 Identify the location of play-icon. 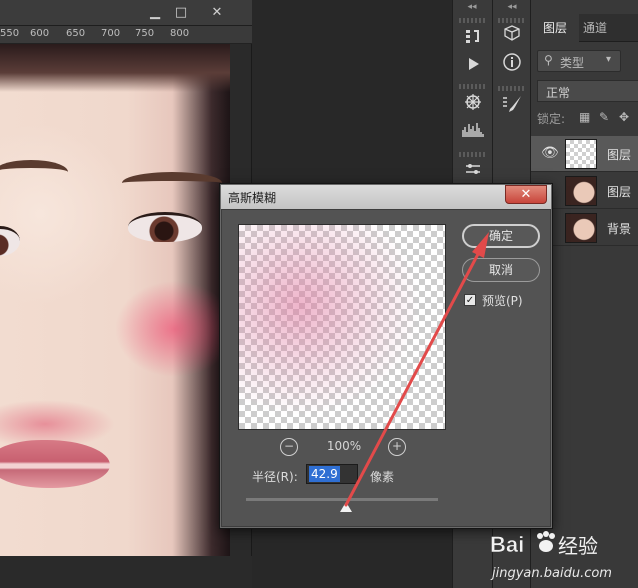
(473, 67).